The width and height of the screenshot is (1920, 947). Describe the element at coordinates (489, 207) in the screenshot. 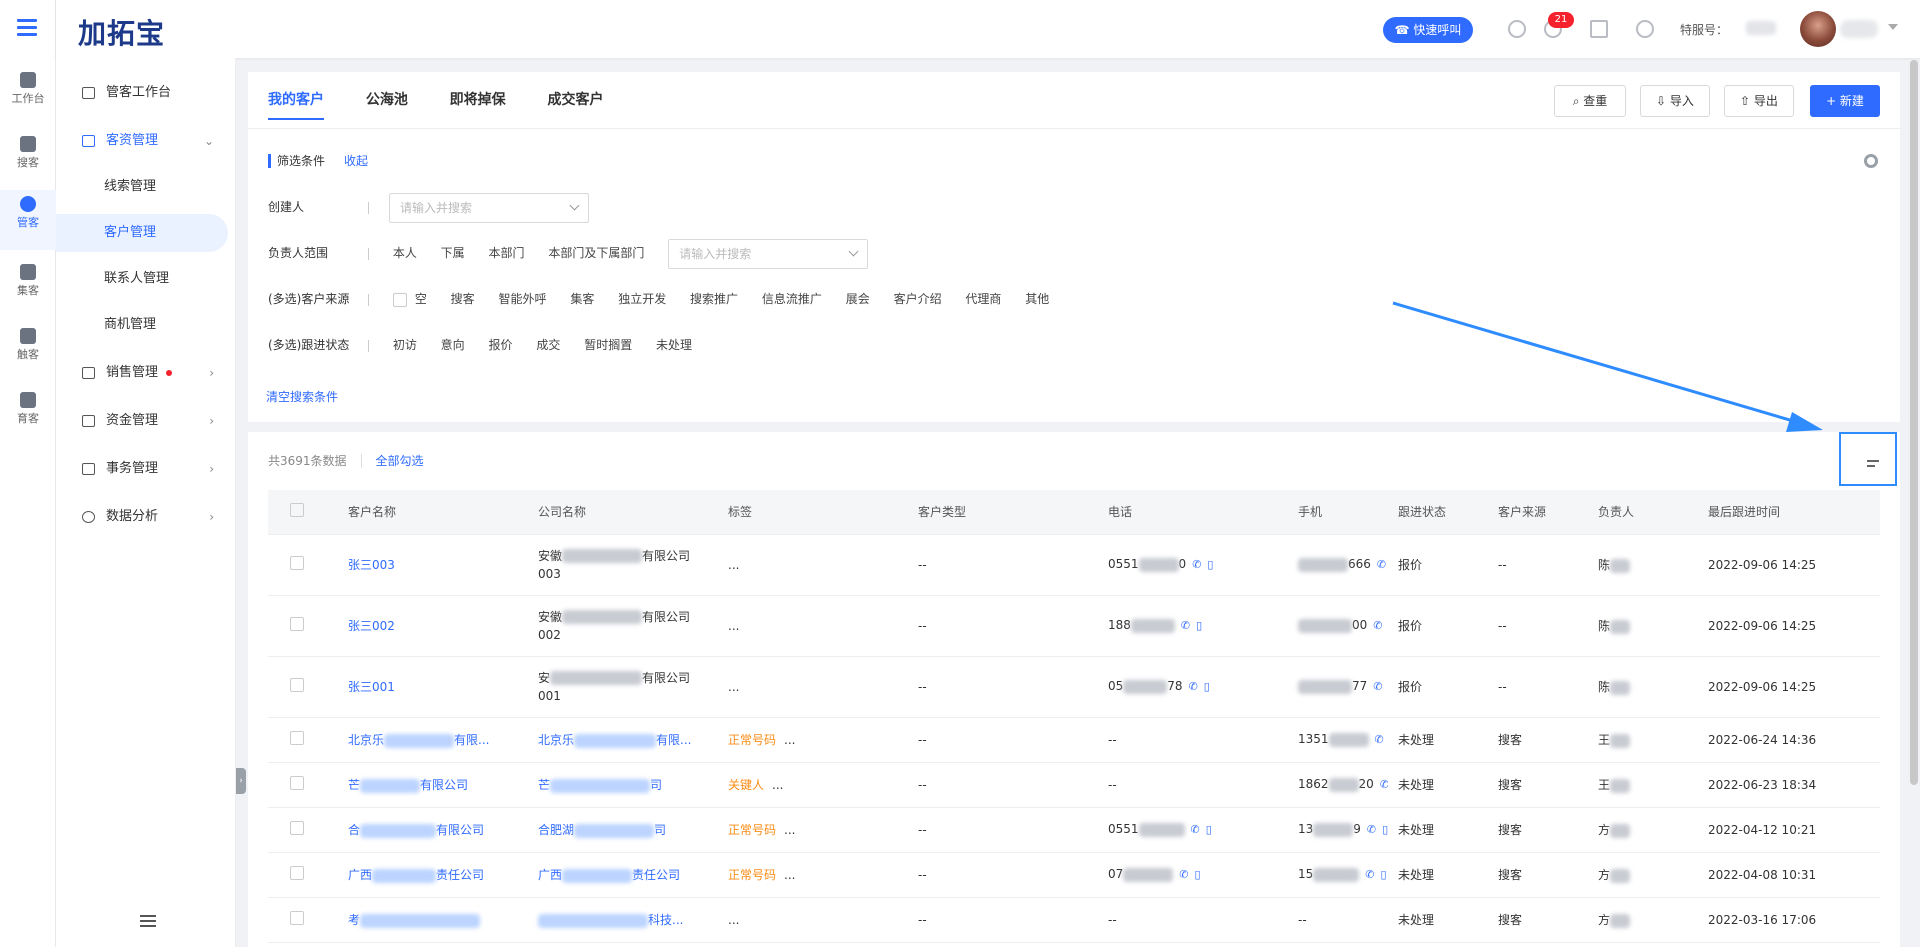

I see `creator-select: 请输入并搜索` at that location.